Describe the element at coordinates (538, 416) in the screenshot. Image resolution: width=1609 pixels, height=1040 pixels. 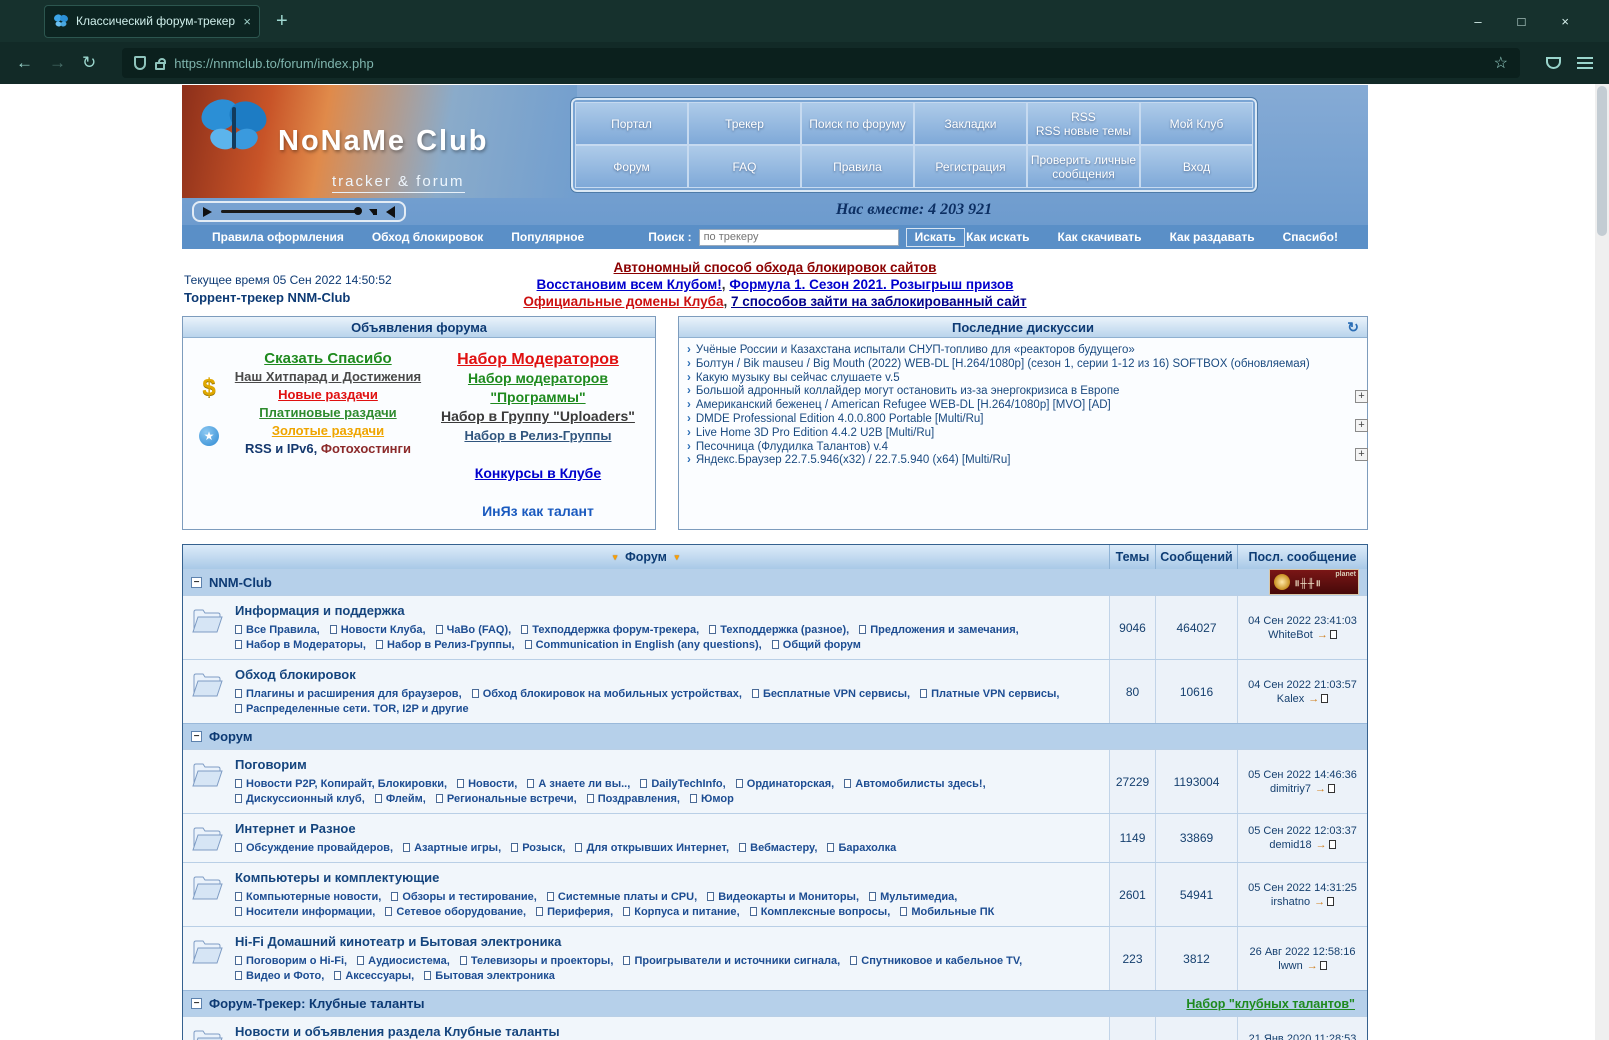
I see `uploaders-group-link: Набор в Группу "Uploaders"` at that location.